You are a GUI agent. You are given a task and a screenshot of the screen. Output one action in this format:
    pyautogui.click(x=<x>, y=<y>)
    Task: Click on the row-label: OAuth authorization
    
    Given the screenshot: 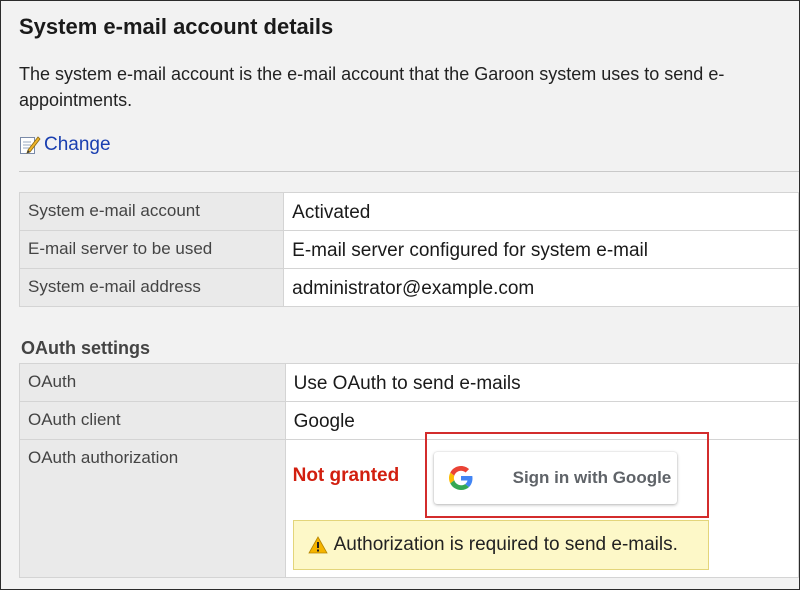 What is the action you would take?
    pyautogui.click(x=152, y=508)
    